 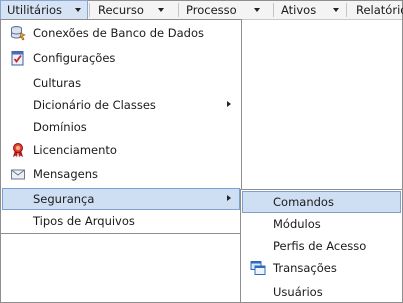 What do you see at coordinates (84, 221) in the screenshot?
I see `menu-item-label: Tipos de Arquivos` at bounding box center [84, 221].